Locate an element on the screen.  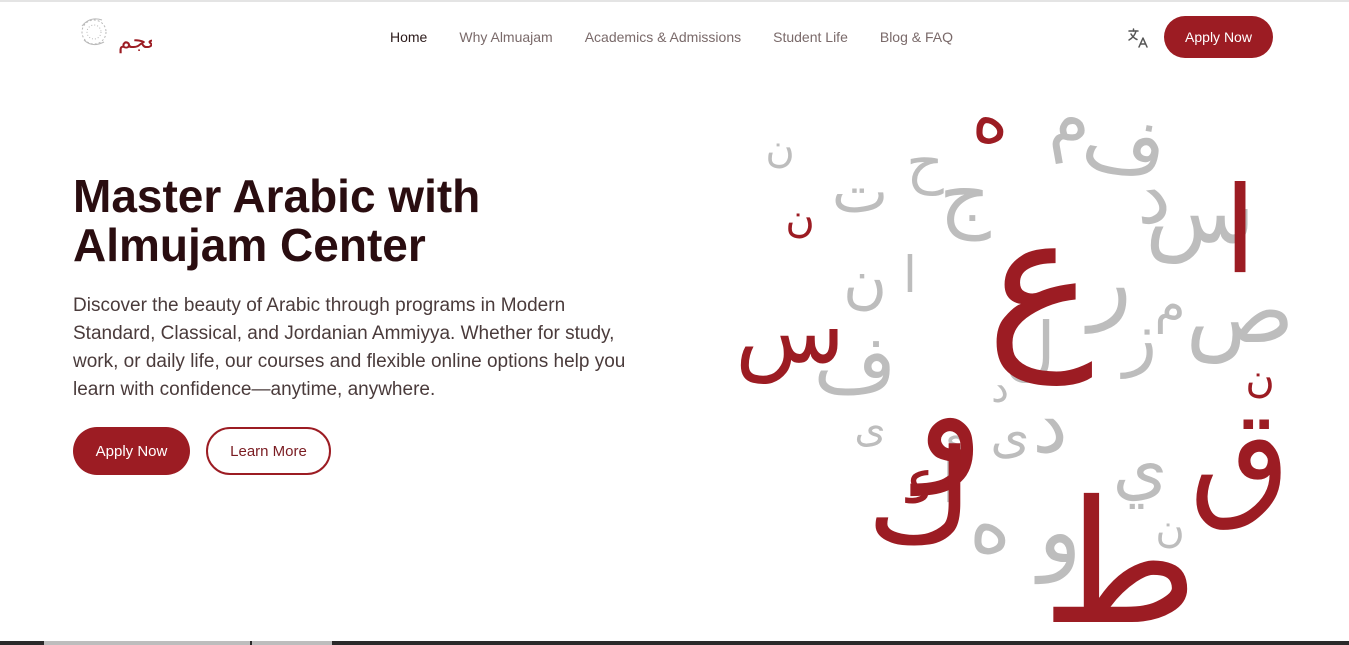
nav-home: Home is located at coordinates (408, 37).